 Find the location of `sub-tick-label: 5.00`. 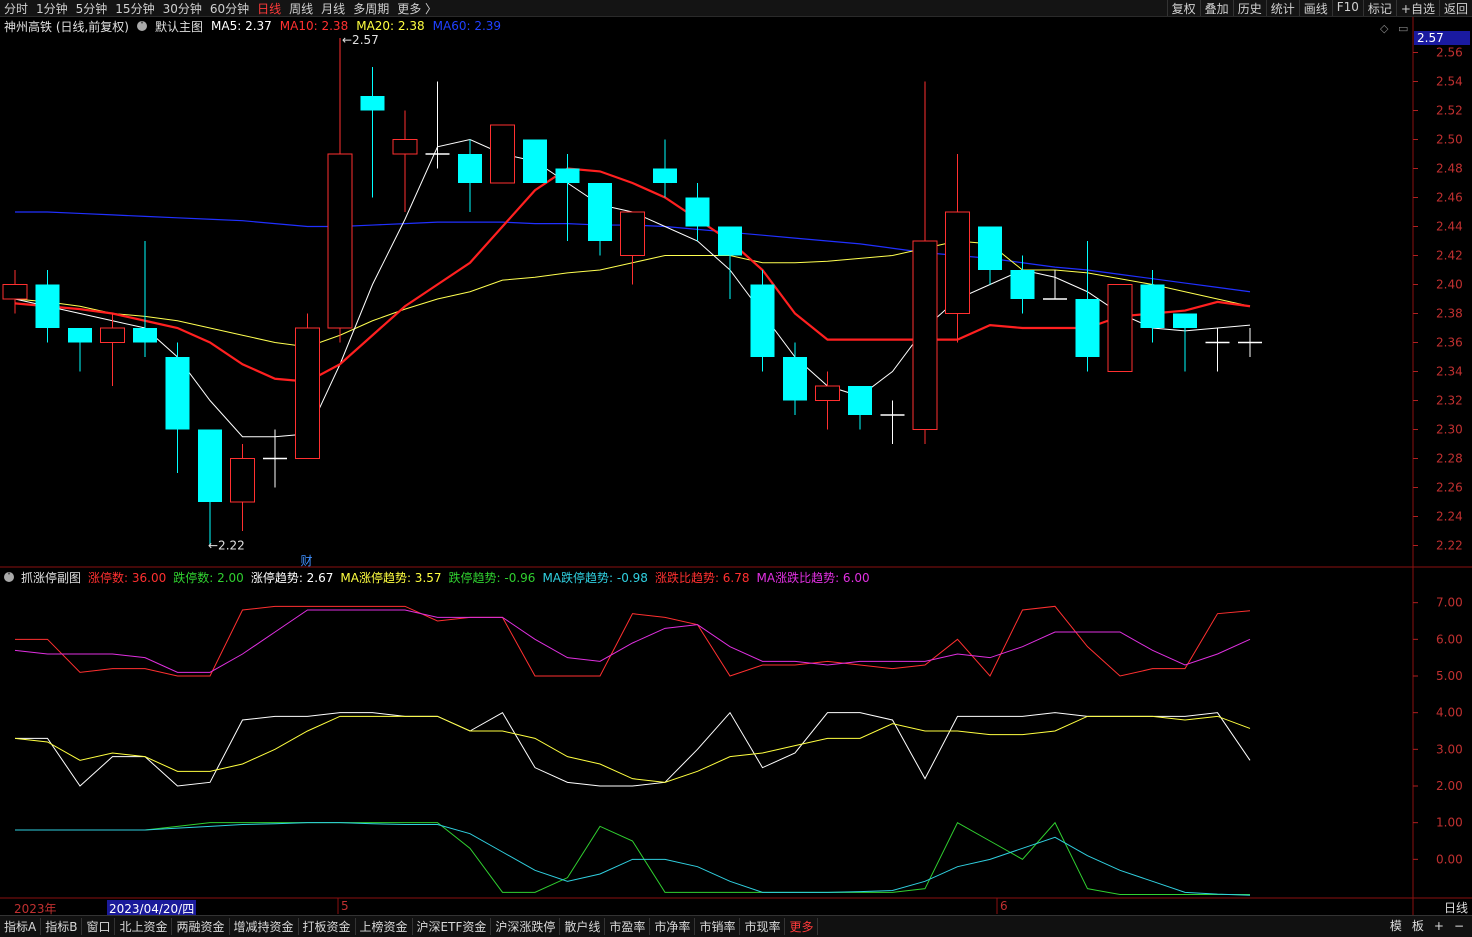

sub-tick-label: 5.00 is located at coordinates (1449, 676).